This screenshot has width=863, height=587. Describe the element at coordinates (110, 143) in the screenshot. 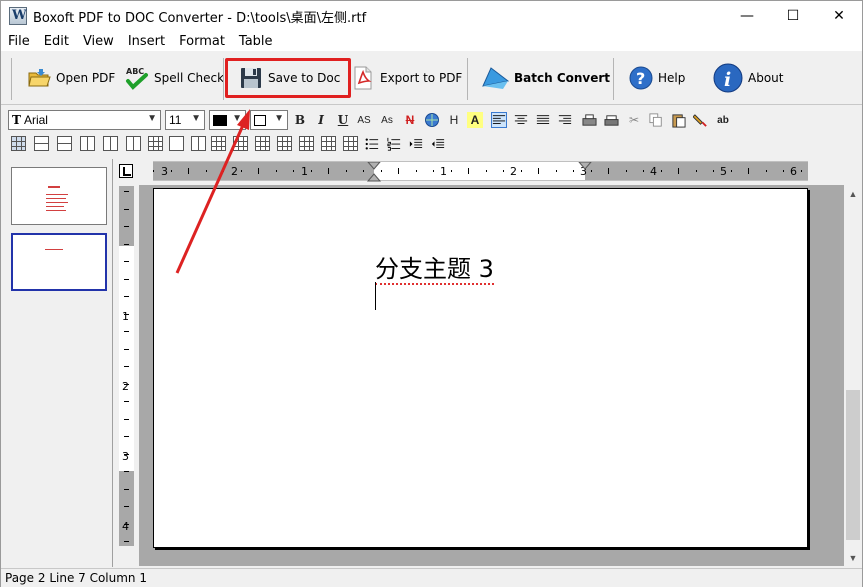

I see `insert-column-right-icon` at that location.